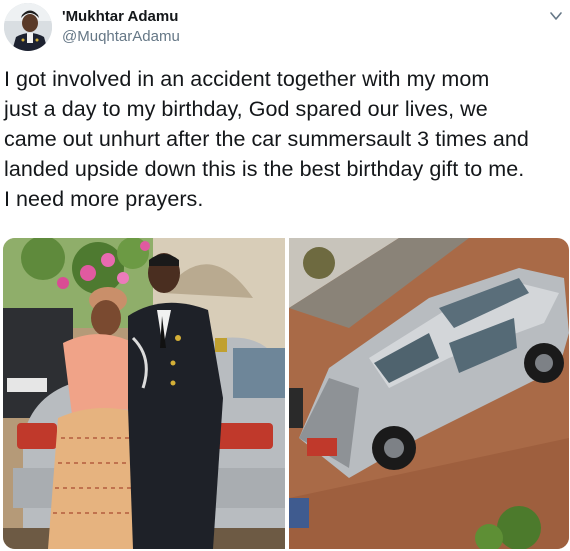  I want to click on user-handle: @MuqhtarAdamu, so click(121, 36).